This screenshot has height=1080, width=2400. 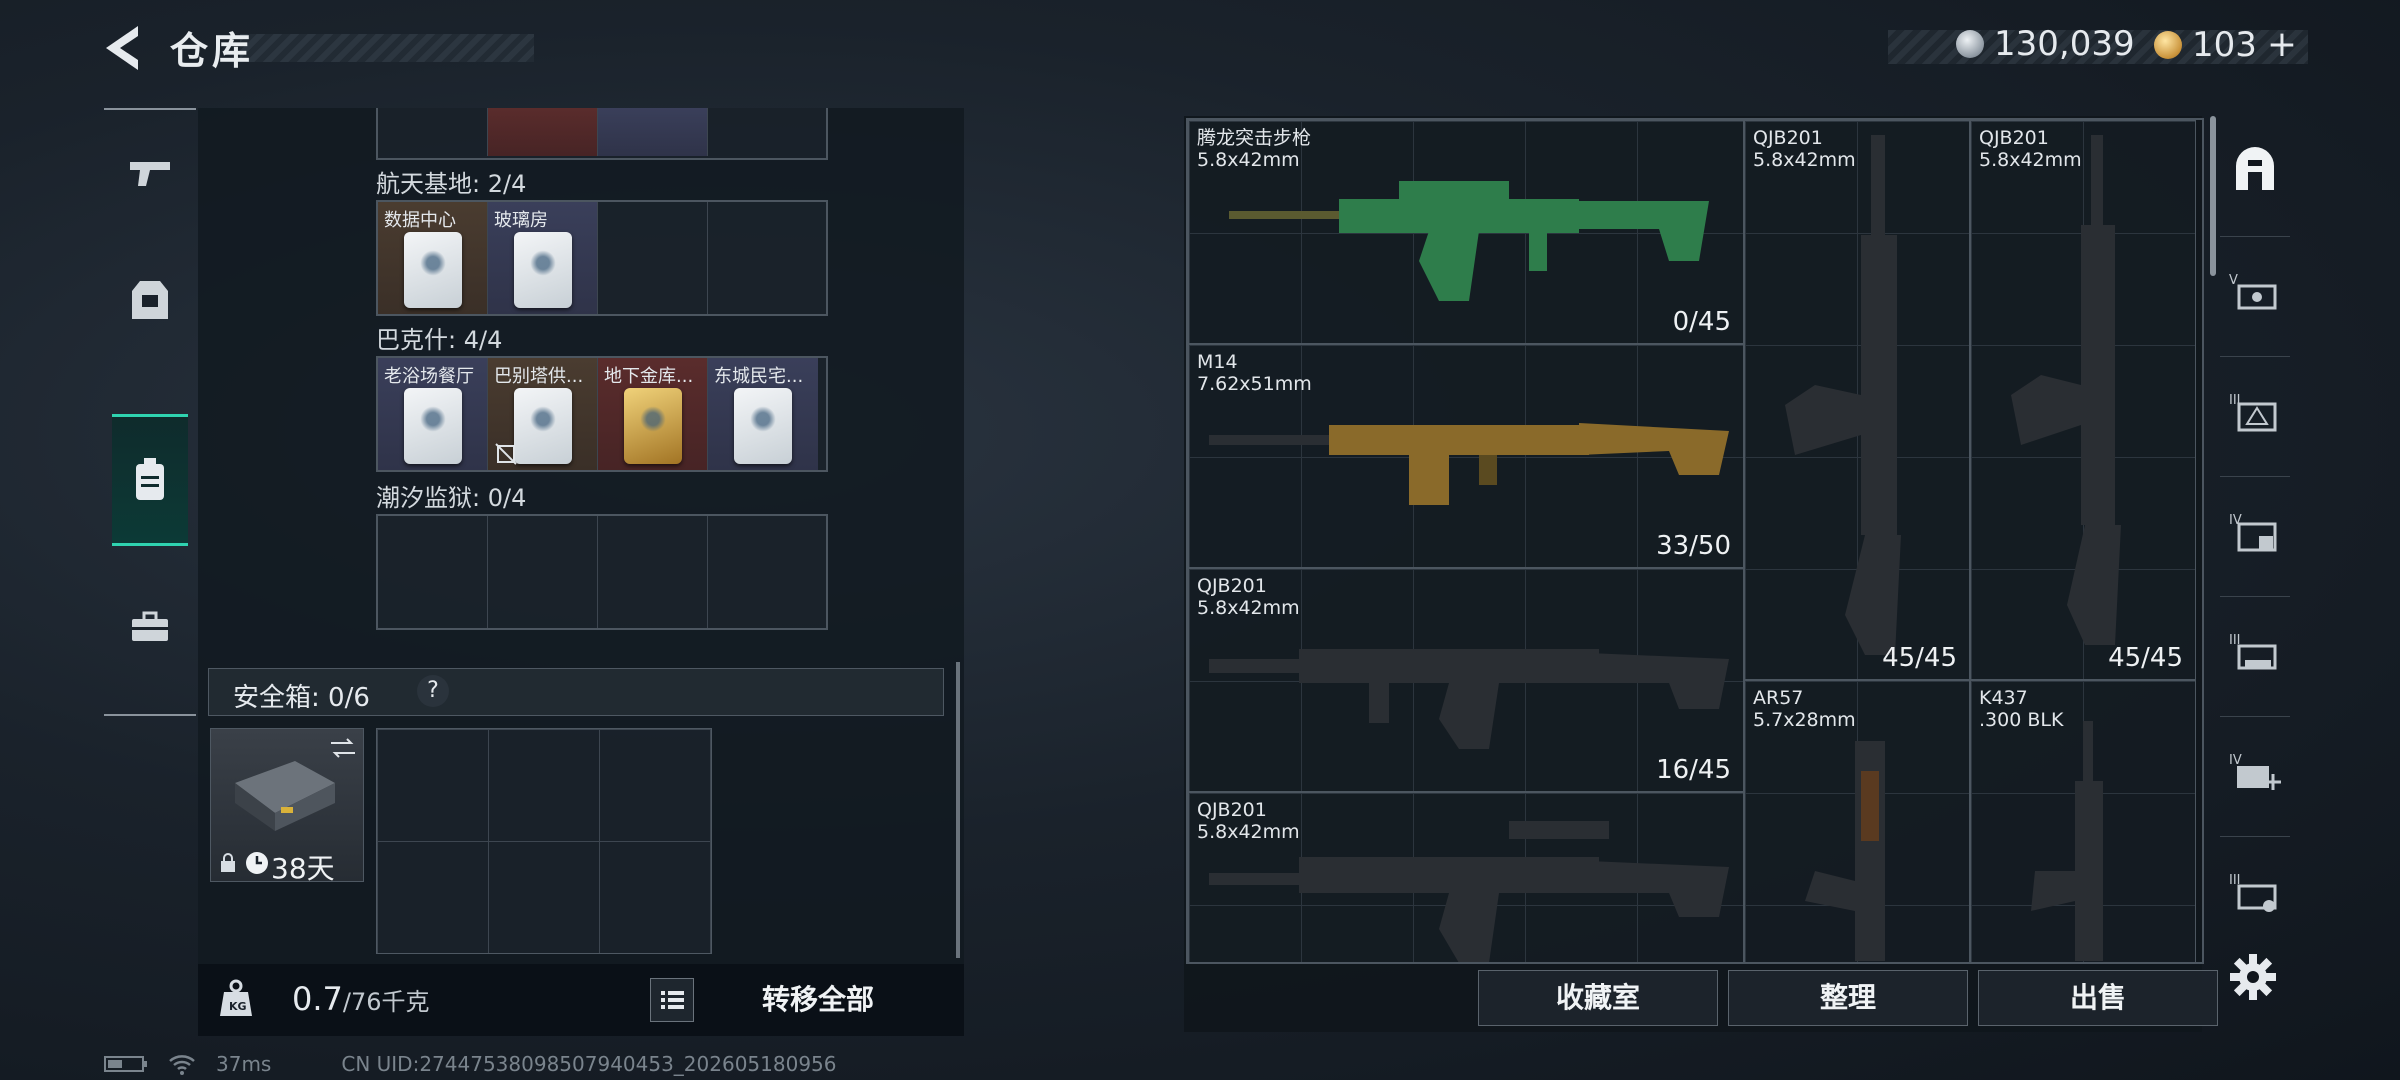 What do you see at coordinates (238, 1006) in the screenshot?
I see `svg-text: KG` at bounding box center [238, 1006].